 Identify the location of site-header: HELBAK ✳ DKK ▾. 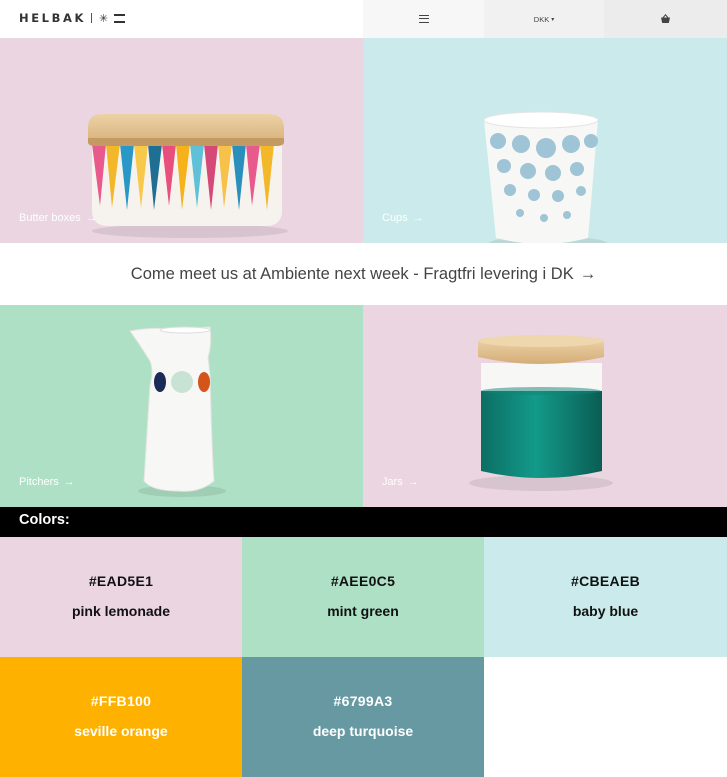
(363, 19).